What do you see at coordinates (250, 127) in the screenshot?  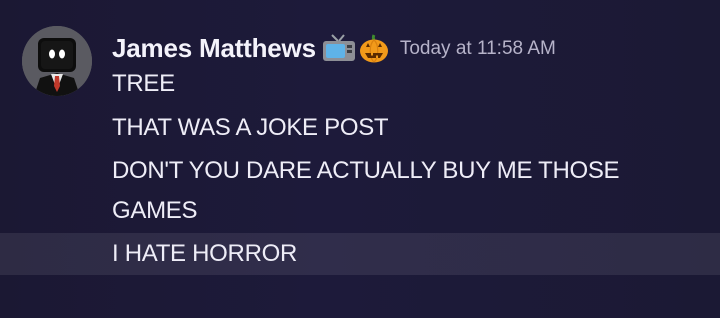 I see `message-line: THAT WAS A JOKE POST` at bounding box center [250, 127].